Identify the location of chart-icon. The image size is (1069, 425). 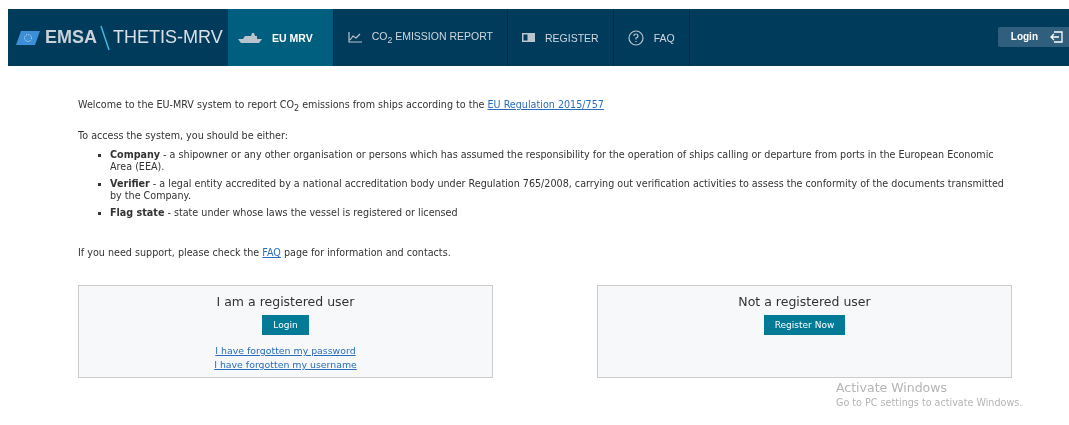
(354, 37).